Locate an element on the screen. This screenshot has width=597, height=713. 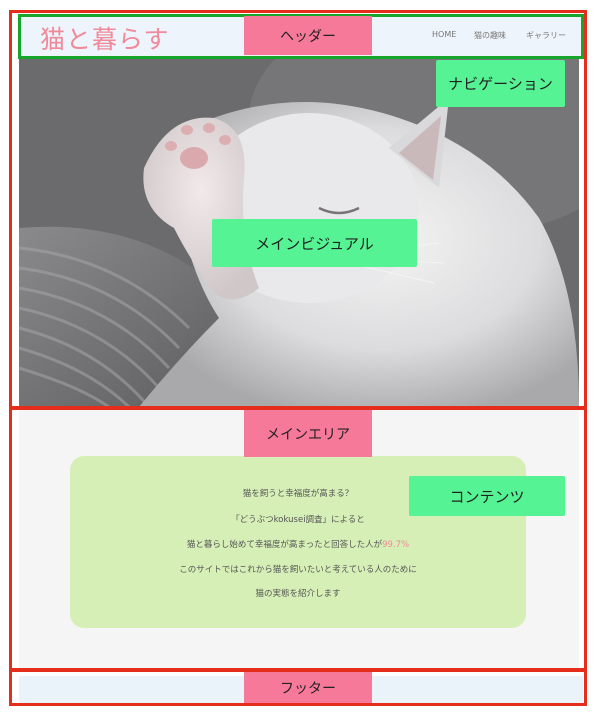
label-footer: フッター is located at coordinates (308, 687).